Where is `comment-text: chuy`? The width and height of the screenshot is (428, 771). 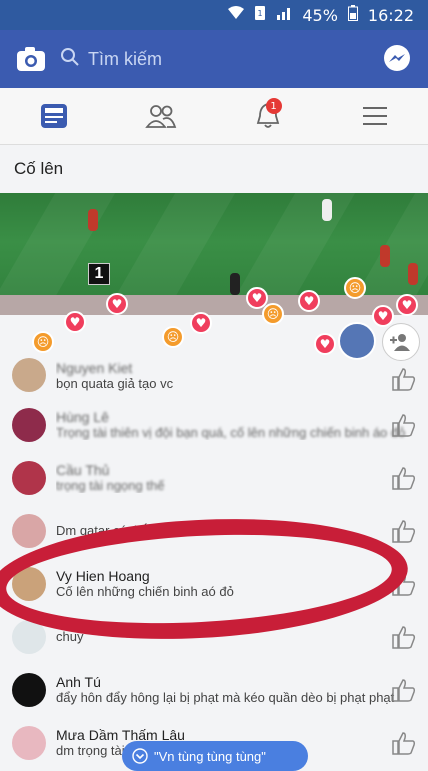
comment-text: chuy is located at coordinates (70, 636).